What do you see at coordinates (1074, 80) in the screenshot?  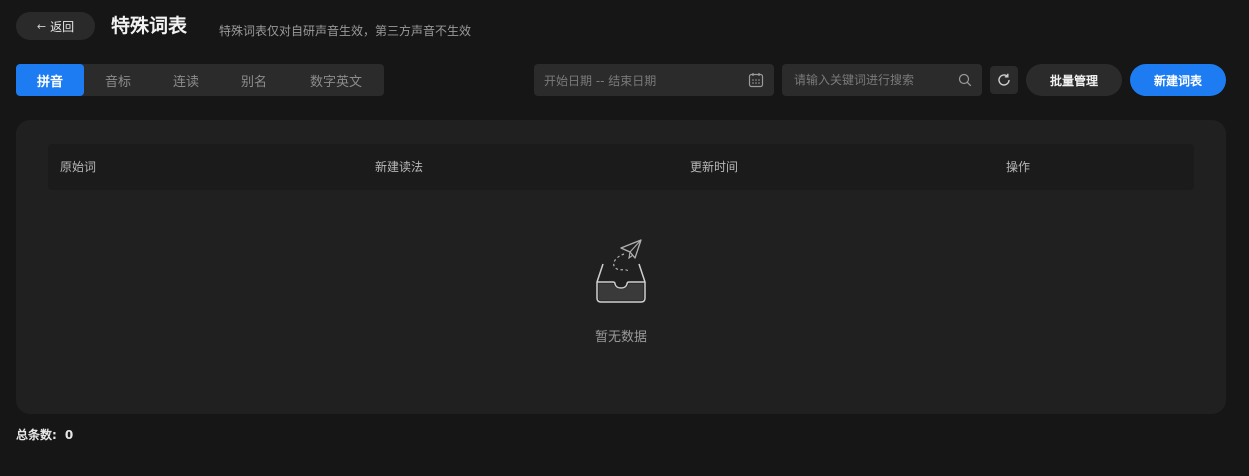 I see `batch-manage-button: 批量管理` at bounding box center [1074, 80].